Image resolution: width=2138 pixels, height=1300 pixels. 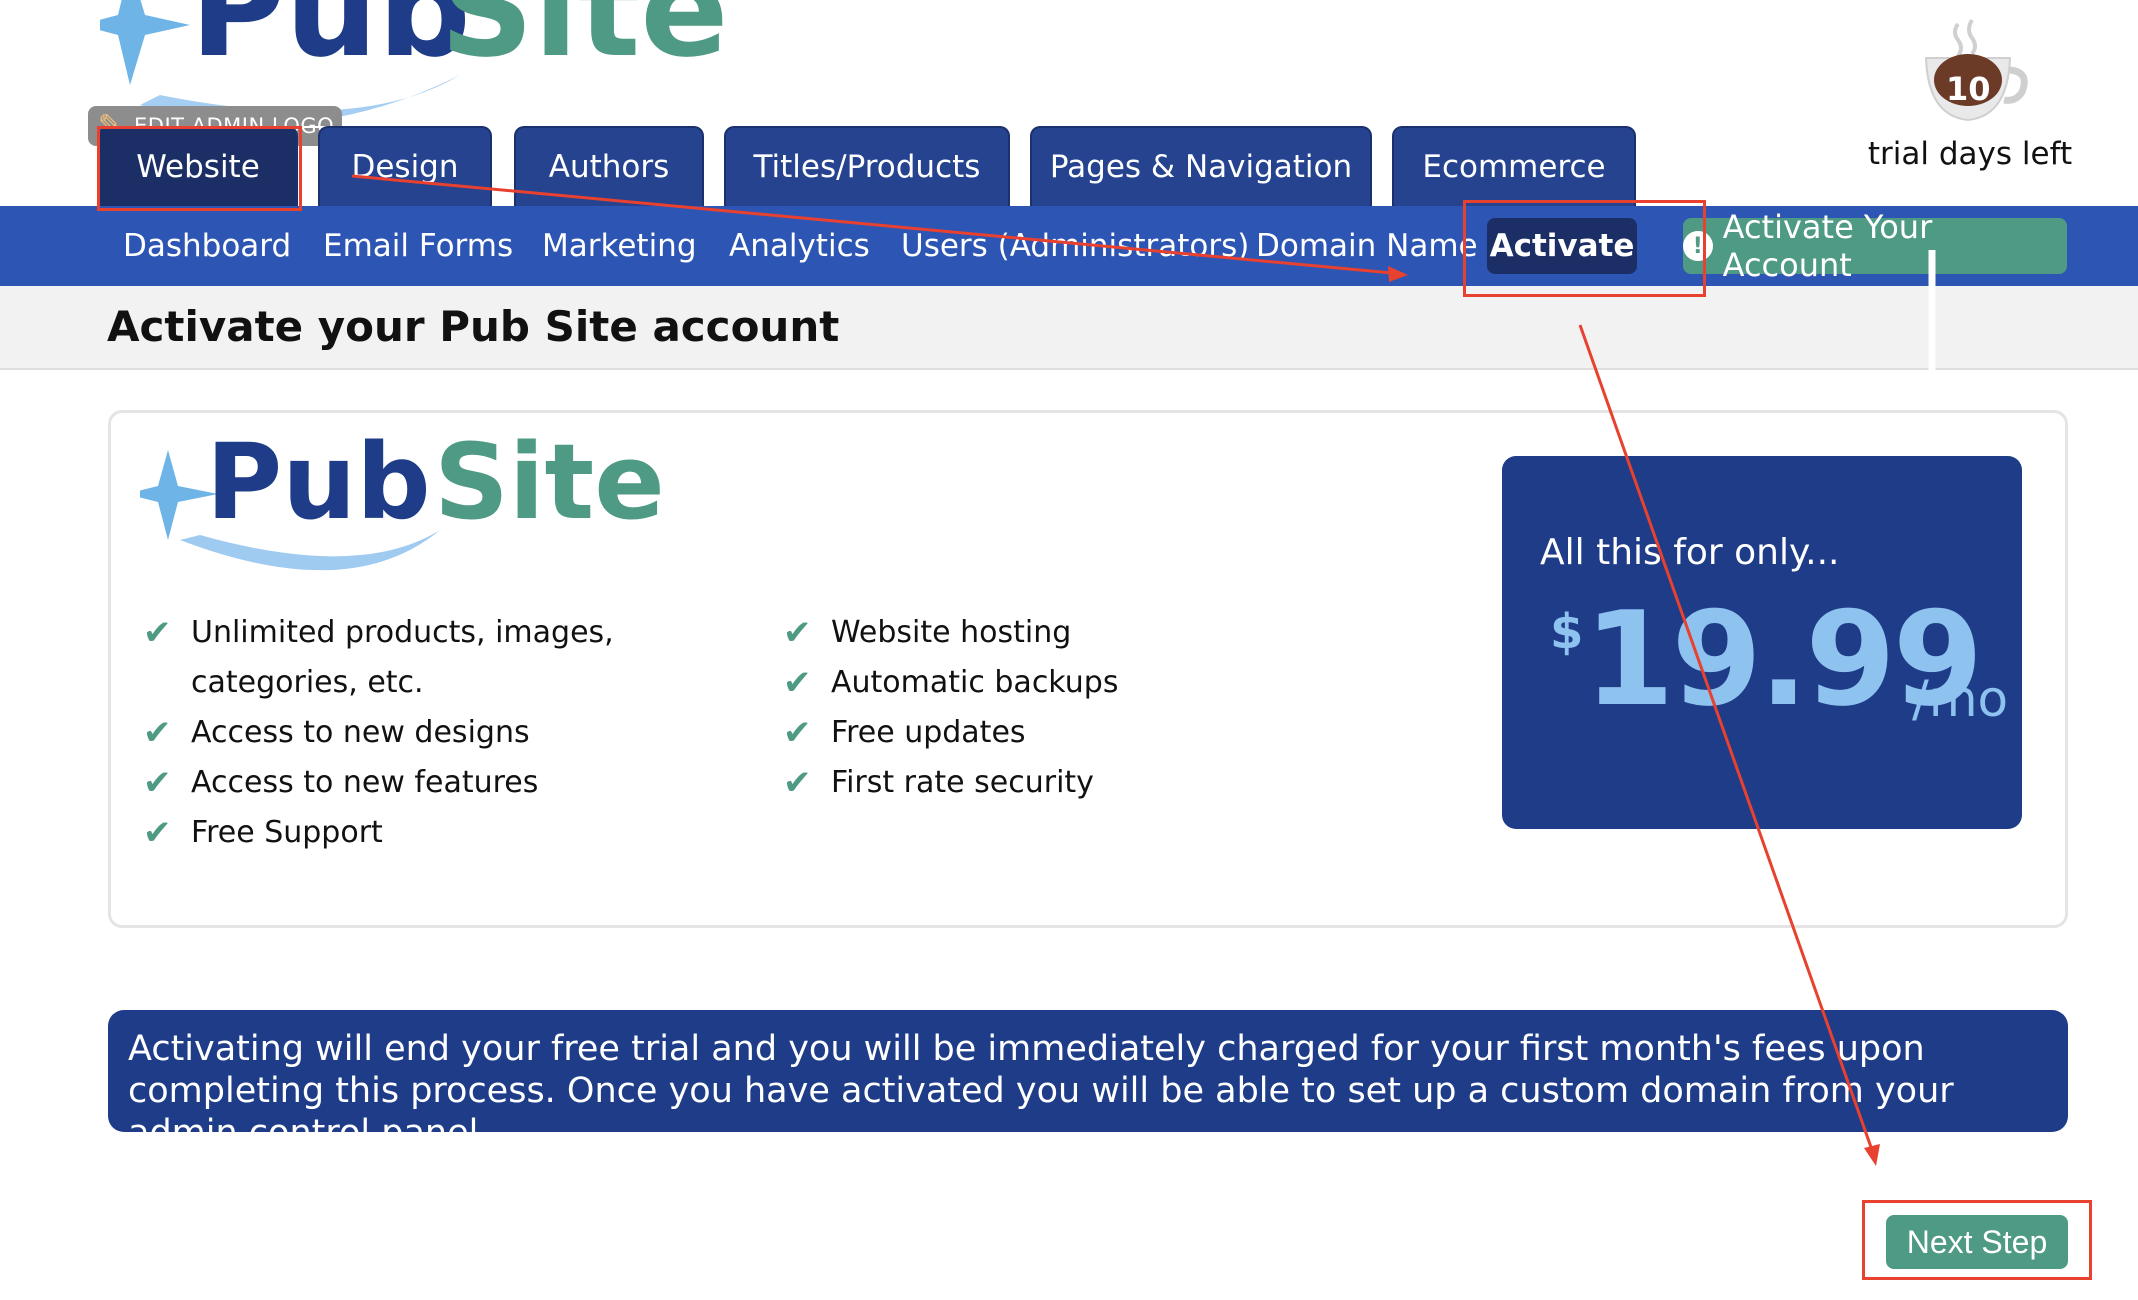 What do you see at coordinates (609, 166) in the screenshot?
I see `tab-authors: Authors` at bounding box center [609, 166].